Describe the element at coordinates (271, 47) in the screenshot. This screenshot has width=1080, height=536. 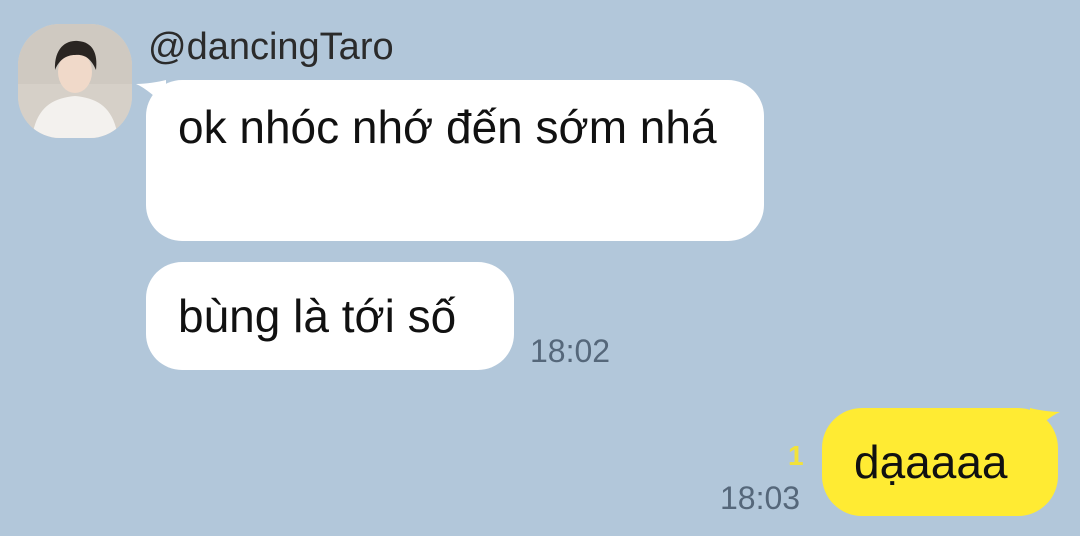
I see `sender-name: @dancingTaro` at that location.